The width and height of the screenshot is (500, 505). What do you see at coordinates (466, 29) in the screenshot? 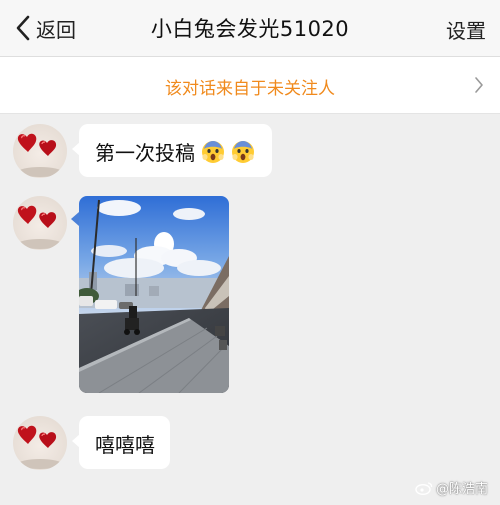
I see `settings-button: 设置` at bounding box center [466, 29].